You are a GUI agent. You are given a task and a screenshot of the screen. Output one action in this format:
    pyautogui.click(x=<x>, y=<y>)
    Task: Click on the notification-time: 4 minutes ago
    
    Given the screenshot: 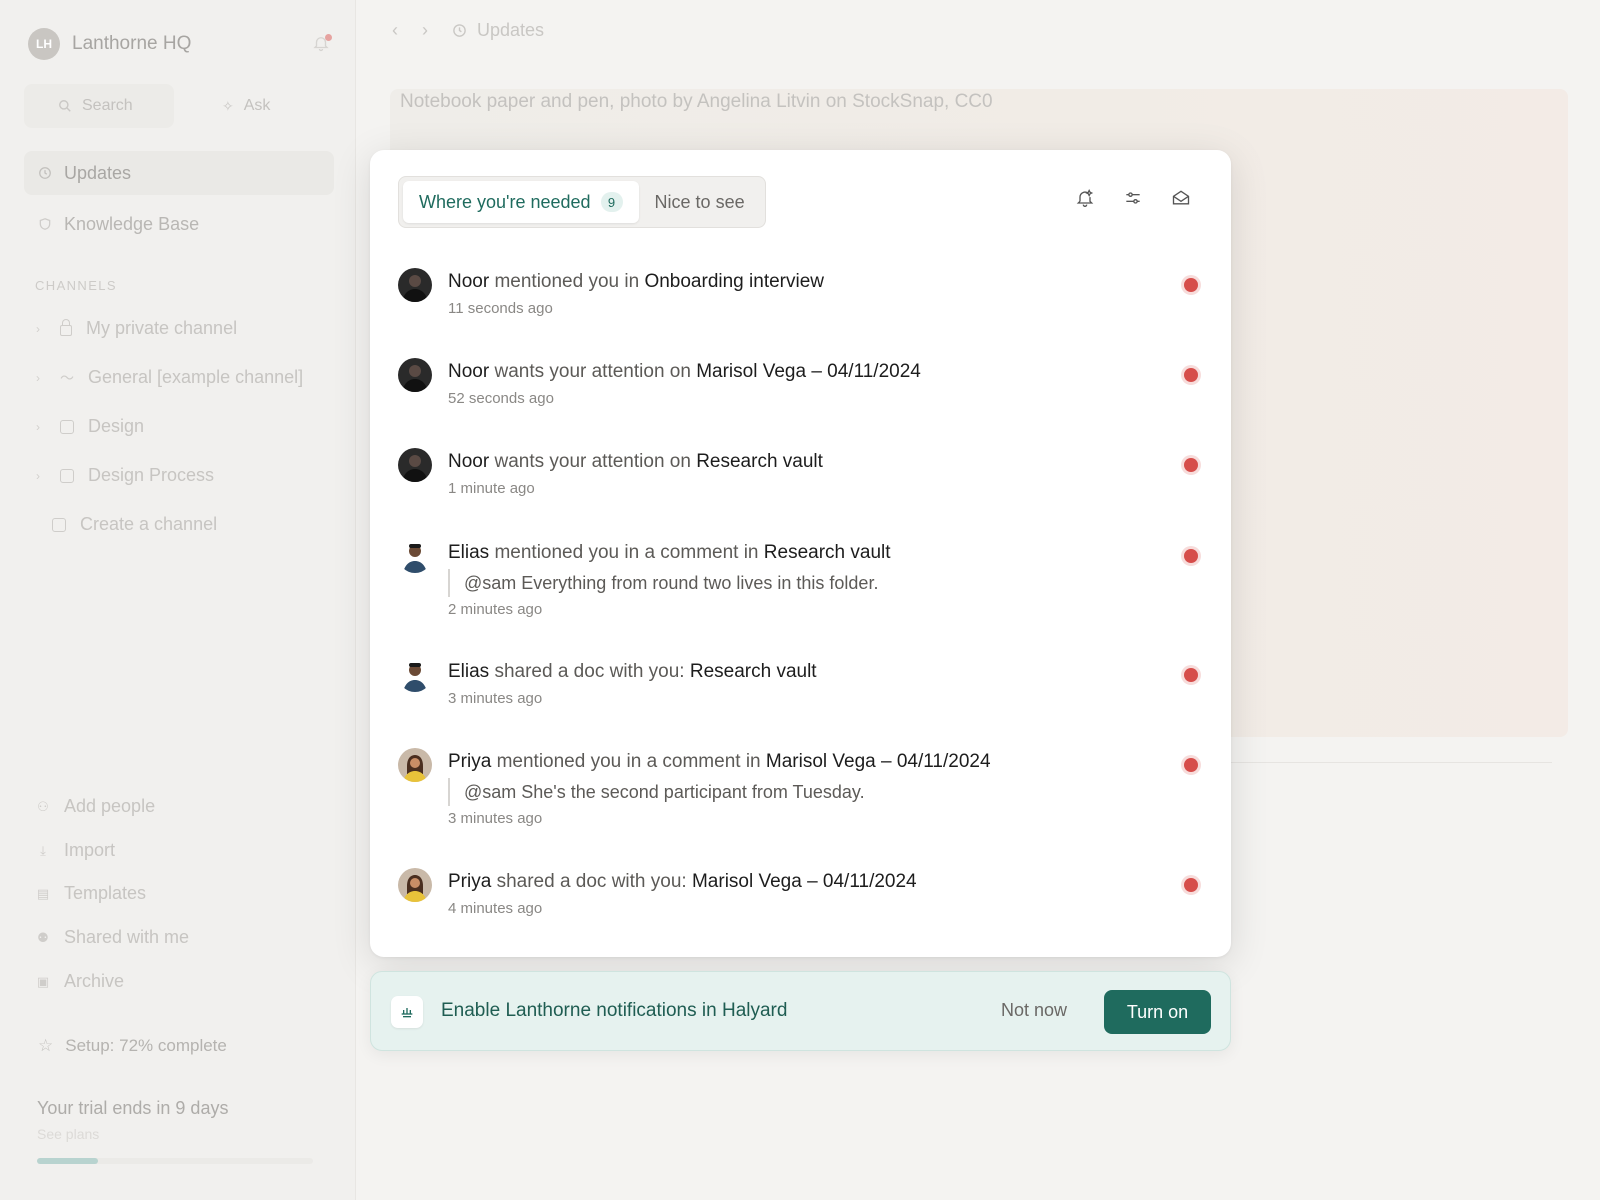 What is the action you would take?
    pyautogui.click(x=495, y=908)
    